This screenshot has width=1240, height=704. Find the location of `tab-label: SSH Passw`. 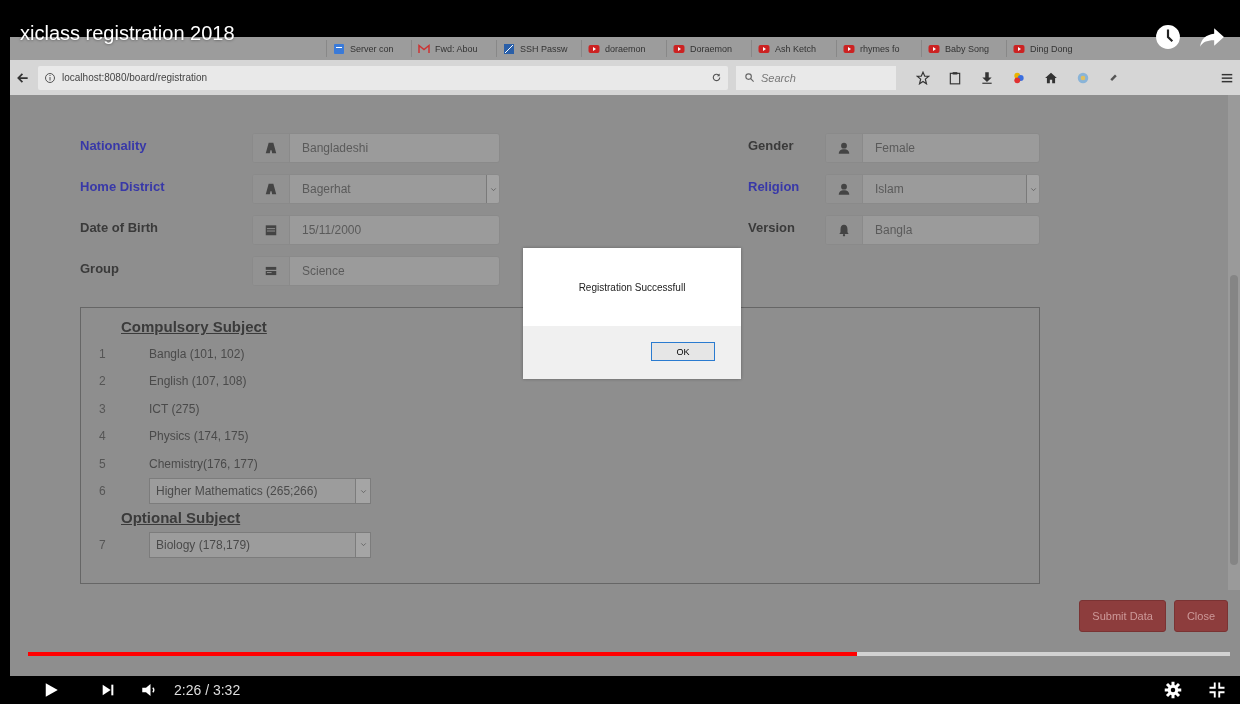

tab-label: SSH Passw is located at coordinates (544, 48).